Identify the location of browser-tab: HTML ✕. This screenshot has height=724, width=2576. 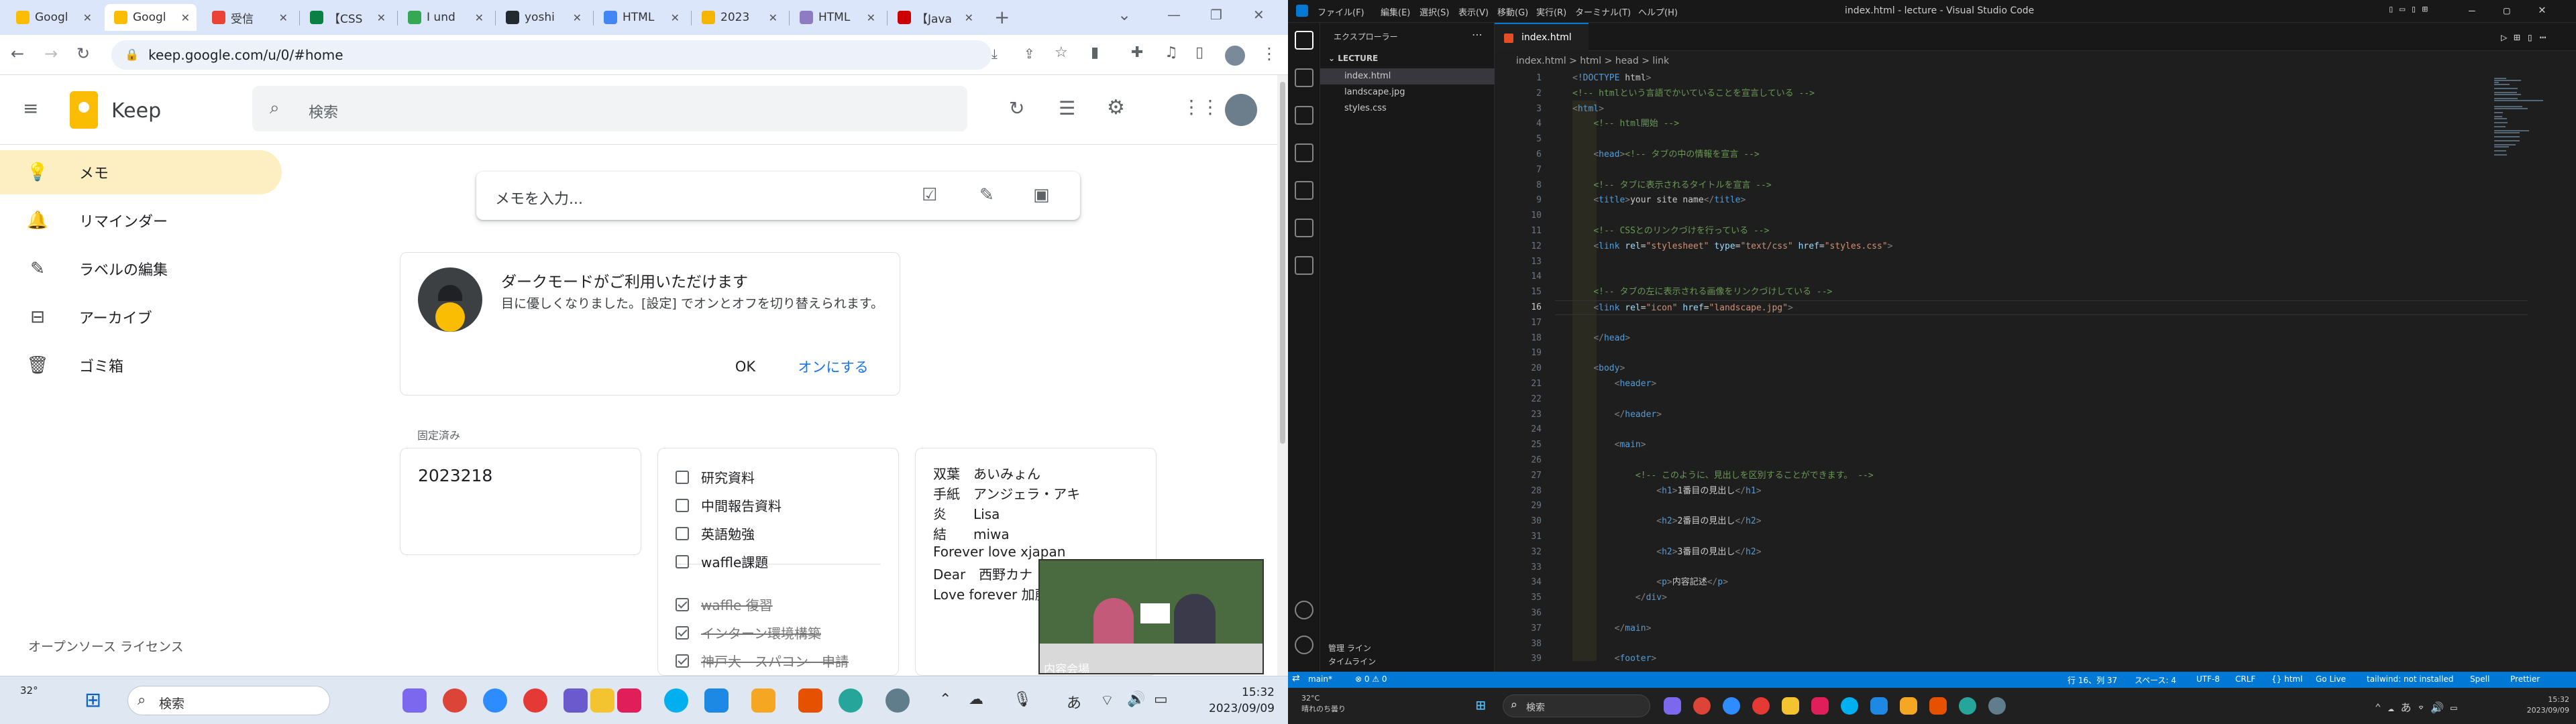
(640, 17).